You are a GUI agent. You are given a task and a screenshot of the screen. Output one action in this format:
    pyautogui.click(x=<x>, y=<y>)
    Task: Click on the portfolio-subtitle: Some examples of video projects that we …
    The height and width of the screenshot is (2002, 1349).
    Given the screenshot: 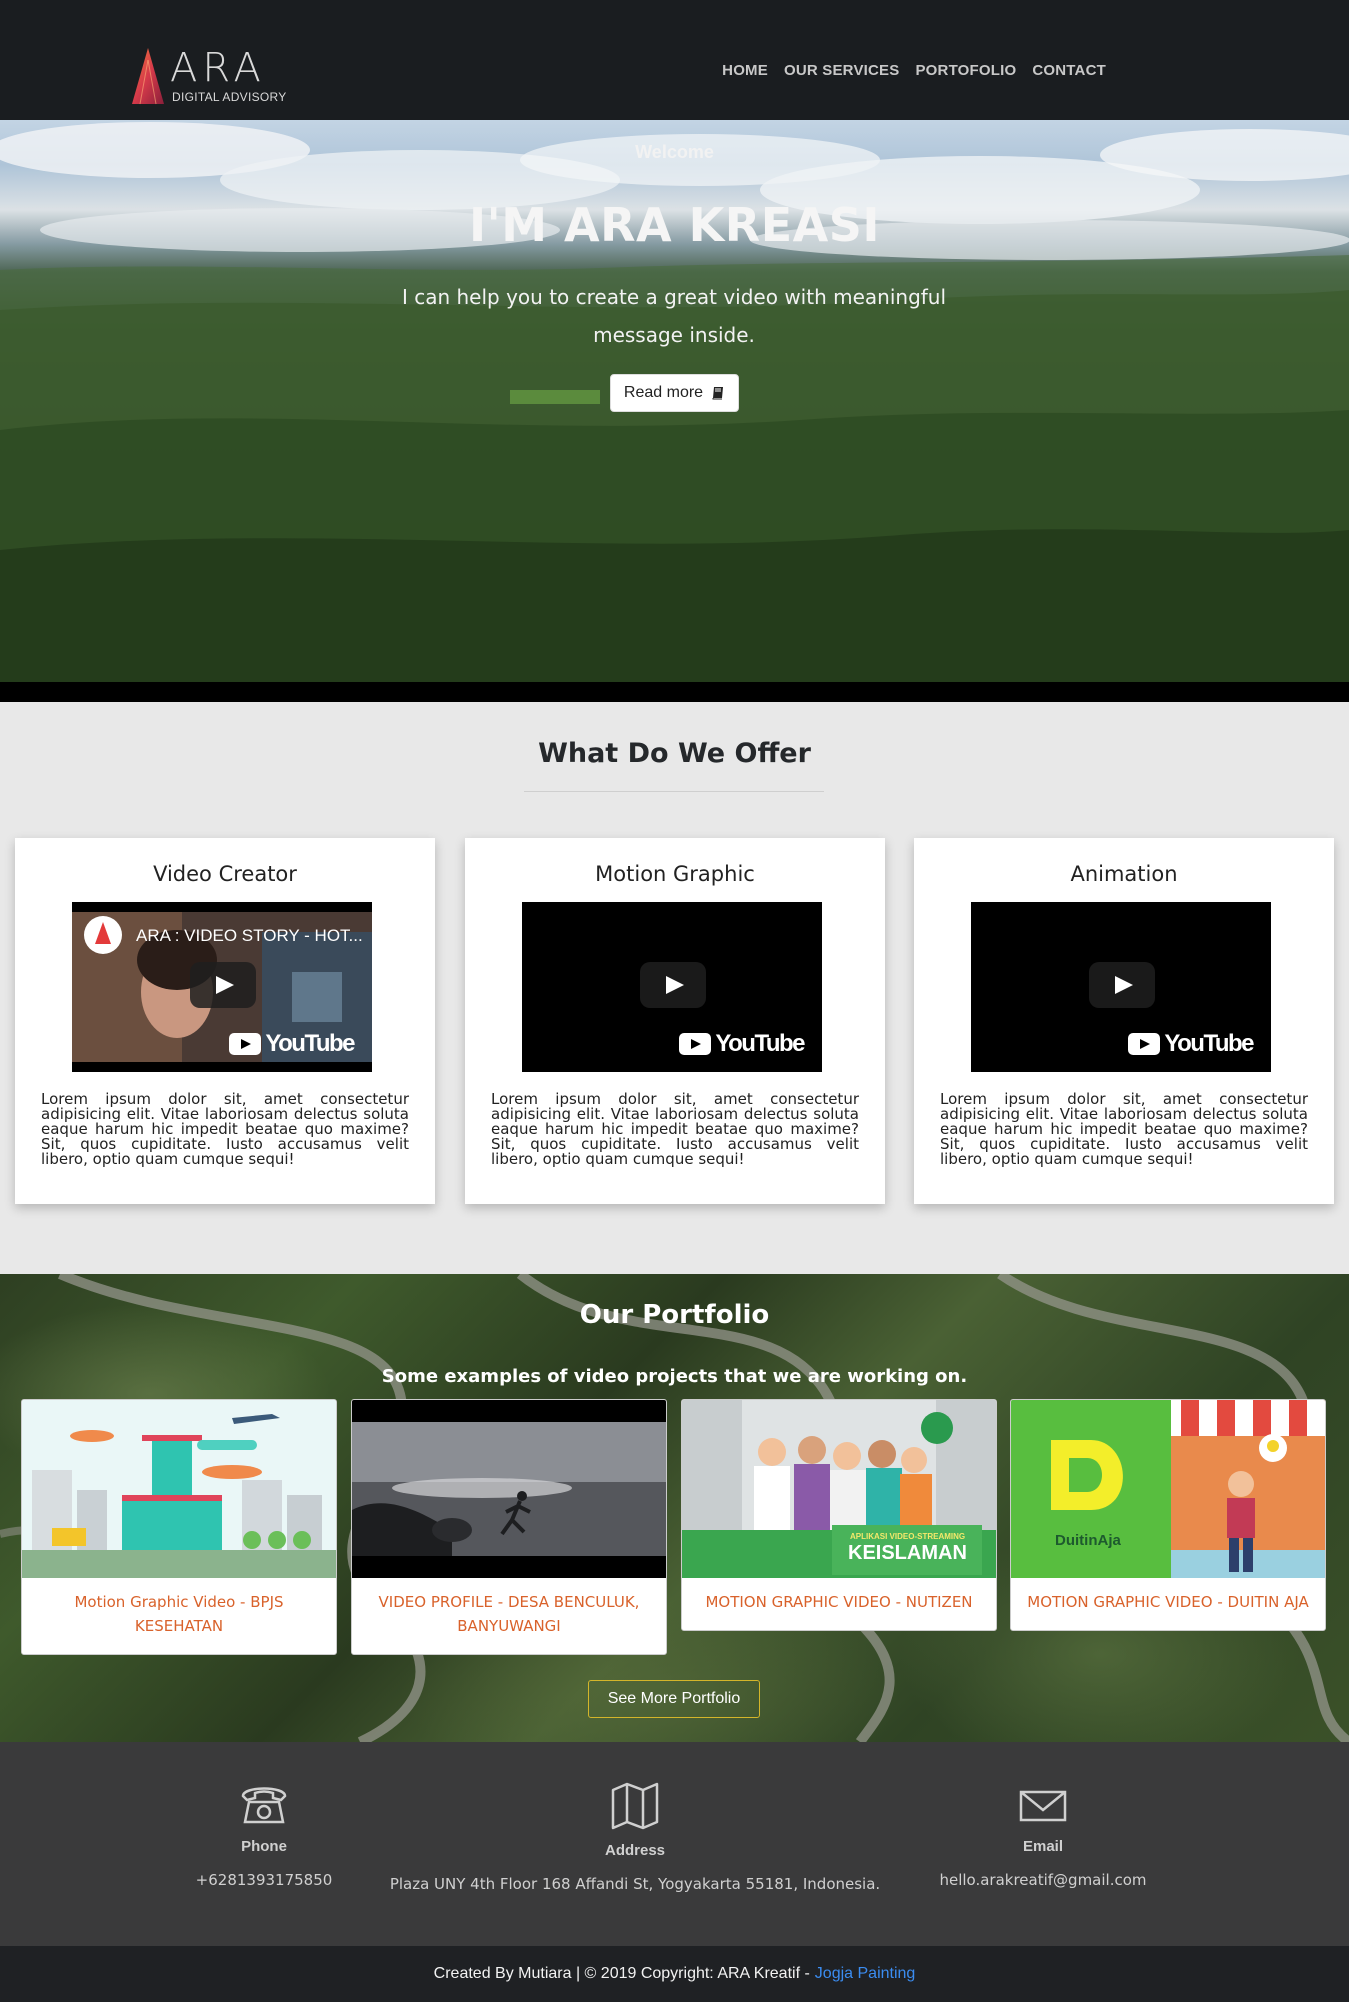 What is the action you would take?
    pyautogui.click(x=674, y=1376)
    